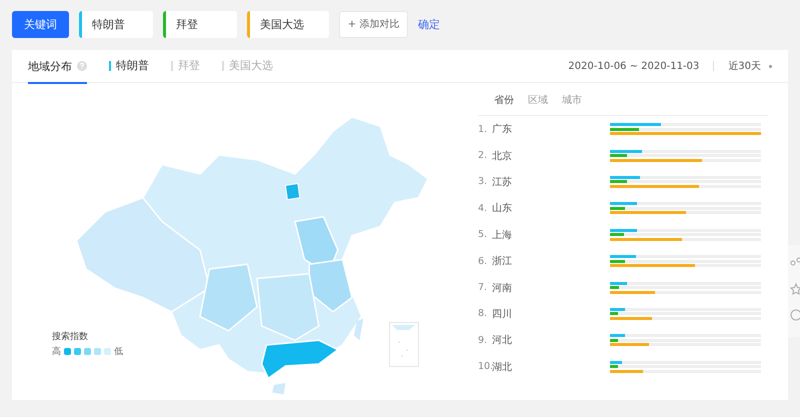  I want to click on legend-high-label: 高, so click(56, 352).